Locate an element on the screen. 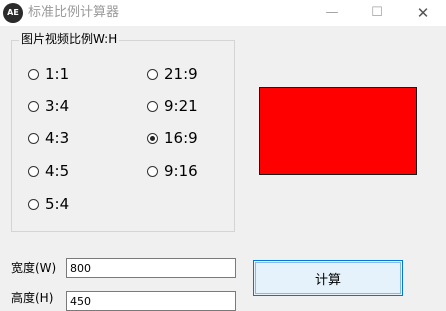 The height and width of the screenshot is (311, 446). radio-label: 16:9 is located at coordinates (181, 138).